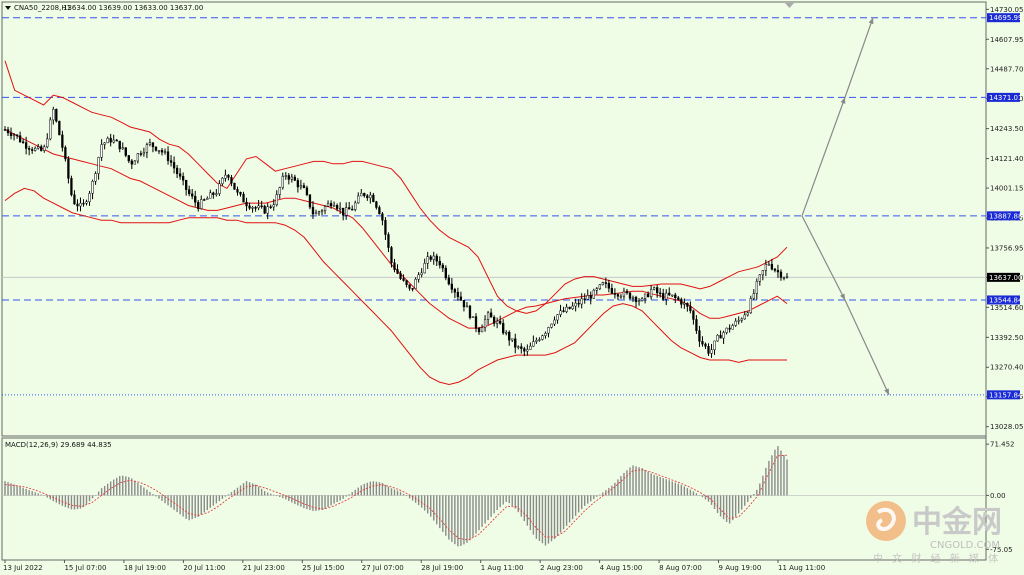 The width and height of the screenshot is (1024, 575). I want to click on time-tick-label: 21 Jul 23:00, so click(264, 568).